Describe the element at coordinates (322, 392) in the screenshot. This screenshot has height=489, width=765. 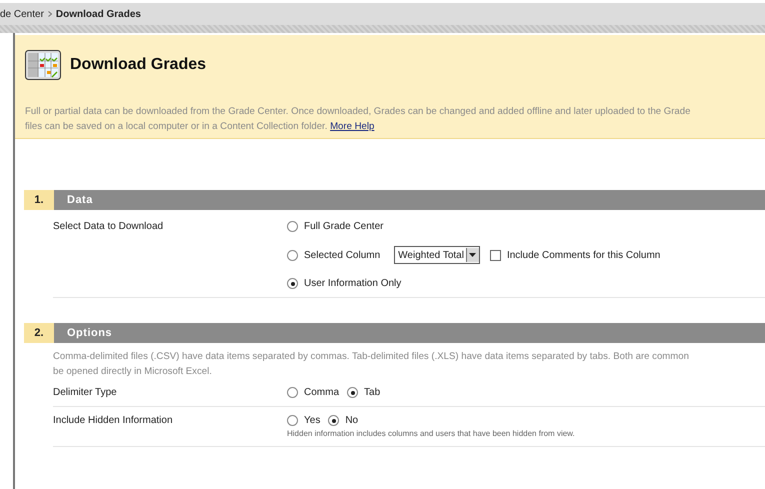
I see `option-label: Comma` at that location.